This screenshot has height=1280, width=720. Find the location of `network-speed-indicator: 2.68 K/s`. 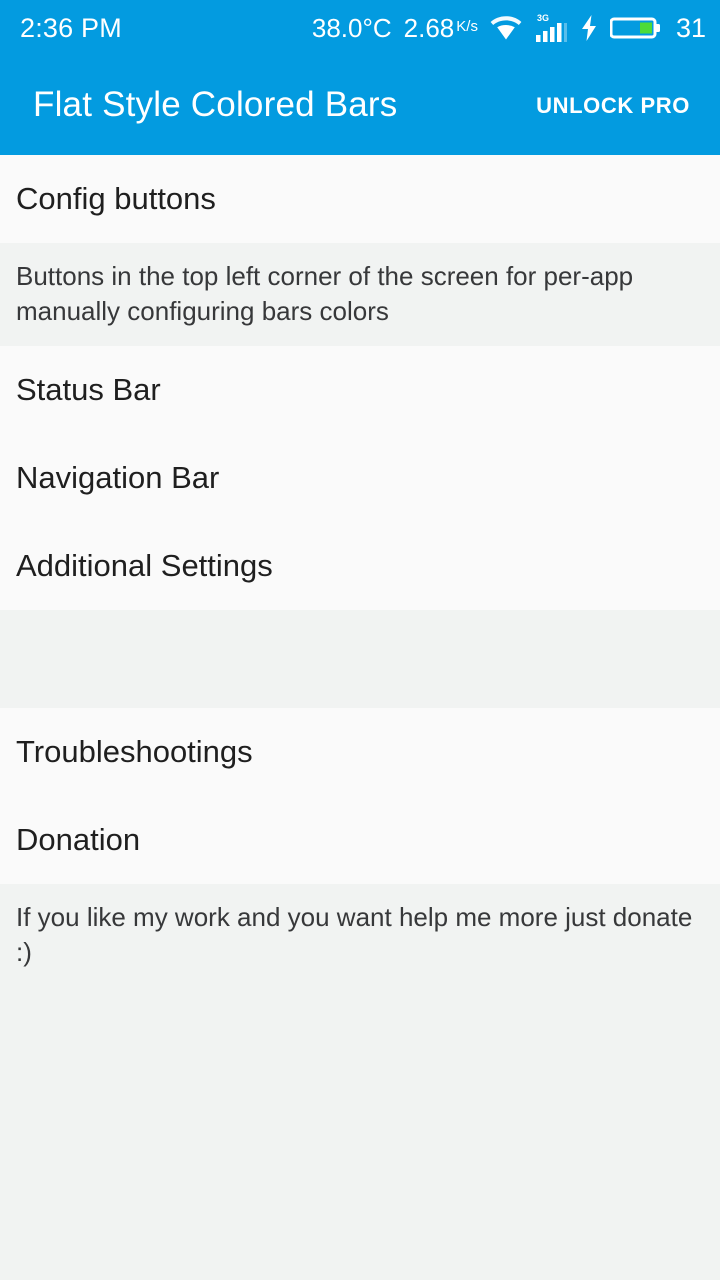

network-speed-indicator: 2.68 K/s is located at coordinates (441, 28).